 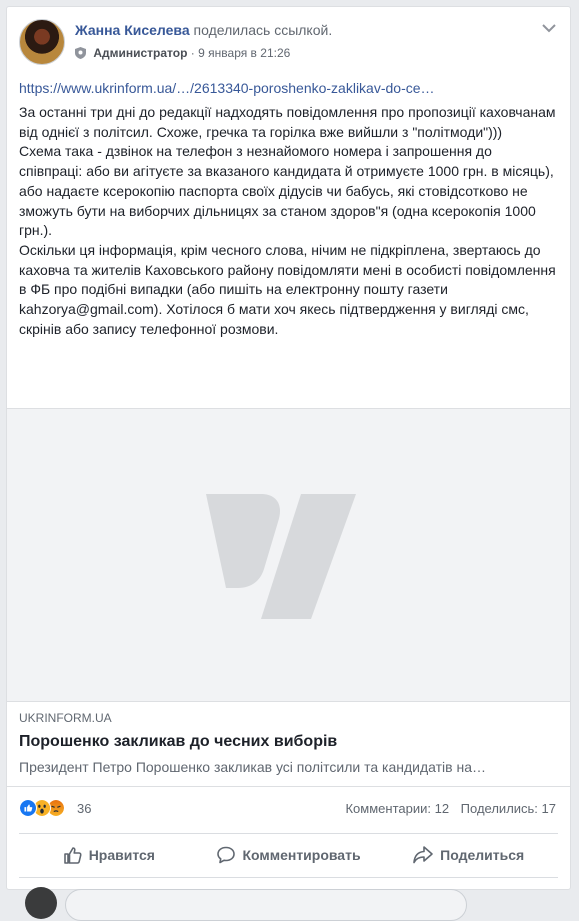 I want to click on post-timestamp: 9 января в 21:26, so click(x=244, y=53).